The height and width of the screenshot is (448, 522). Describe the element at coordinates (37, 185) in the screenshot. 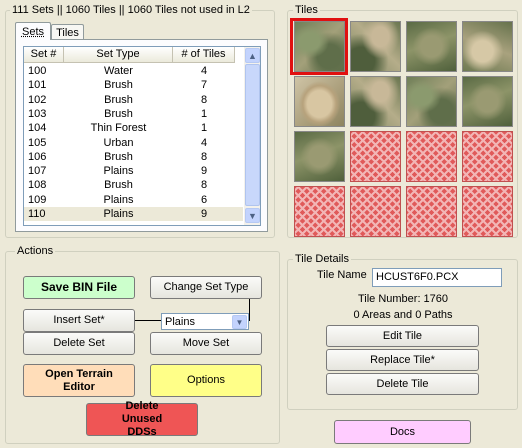

I see `cell-set-number: 108` at that location.